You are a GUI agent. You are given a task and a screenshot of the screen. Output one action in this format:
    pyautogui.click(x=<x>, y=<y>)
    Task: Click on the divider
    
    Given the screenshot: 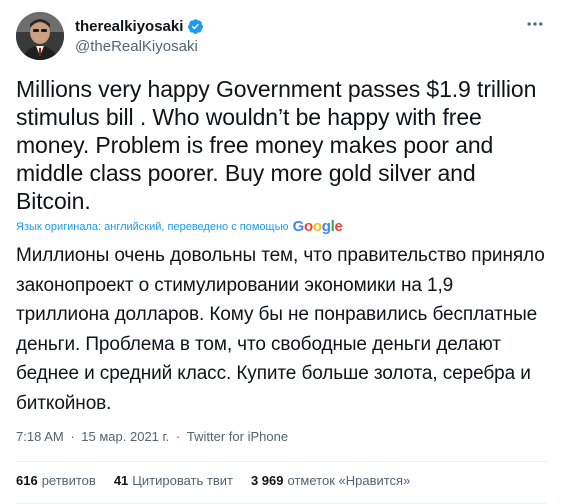 What is the action you would take?
    pyautogui.click(x=281, y=461)
    